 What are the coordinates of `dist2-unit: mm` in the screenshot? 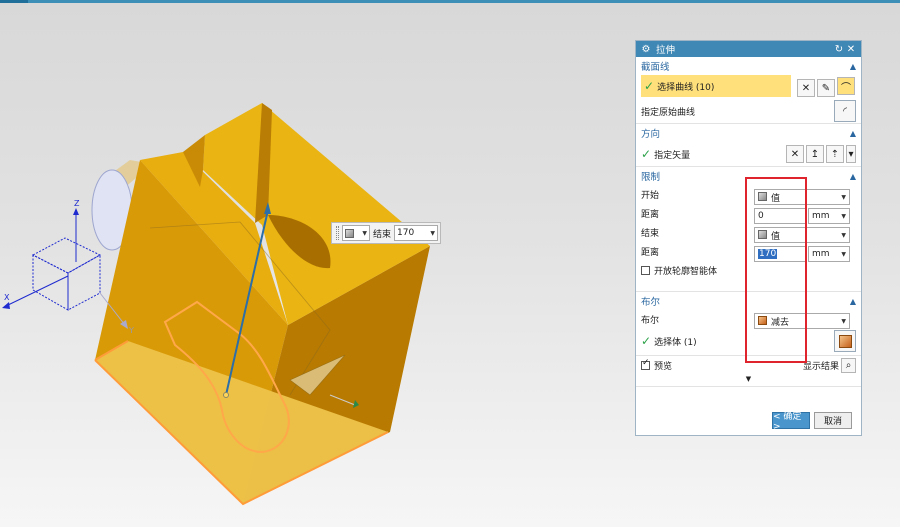 It's located at (821, 254).